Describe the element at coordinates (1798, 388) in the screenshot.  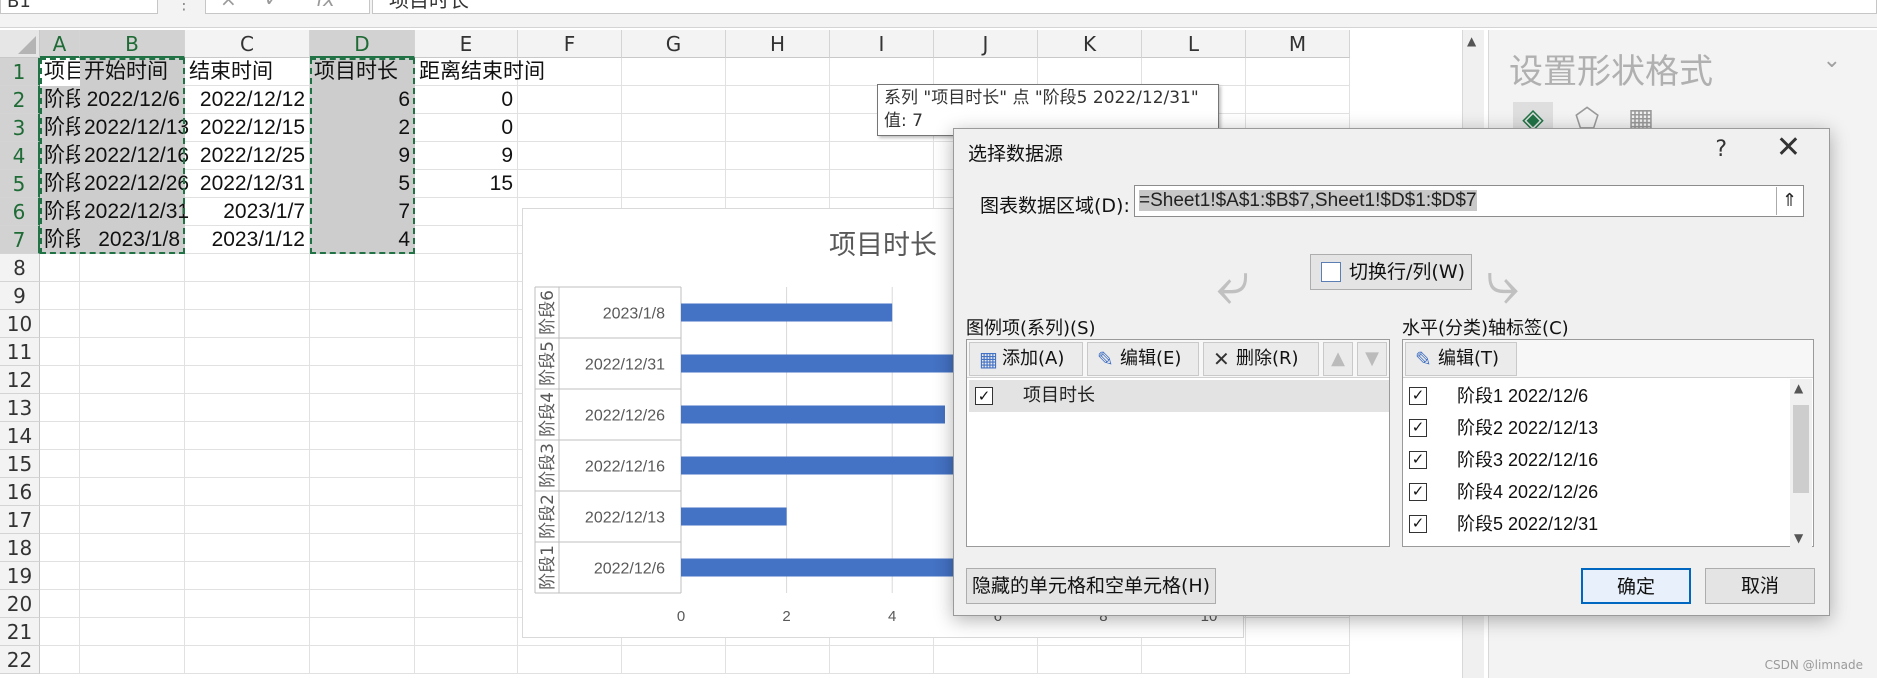
I see `scroll-up-icon: ▲` at that location.